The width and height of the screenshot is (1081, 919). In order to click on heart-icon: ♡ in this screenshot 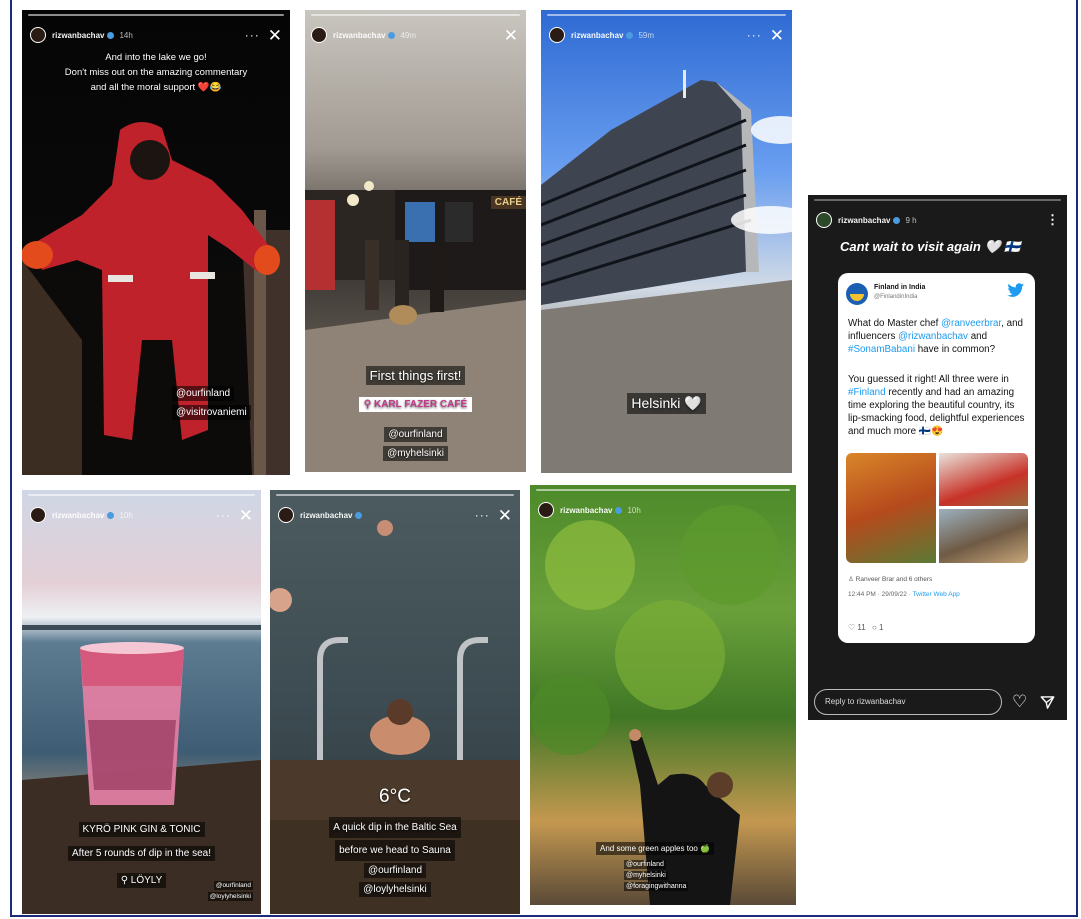, I will do `click(1019, 702)`.